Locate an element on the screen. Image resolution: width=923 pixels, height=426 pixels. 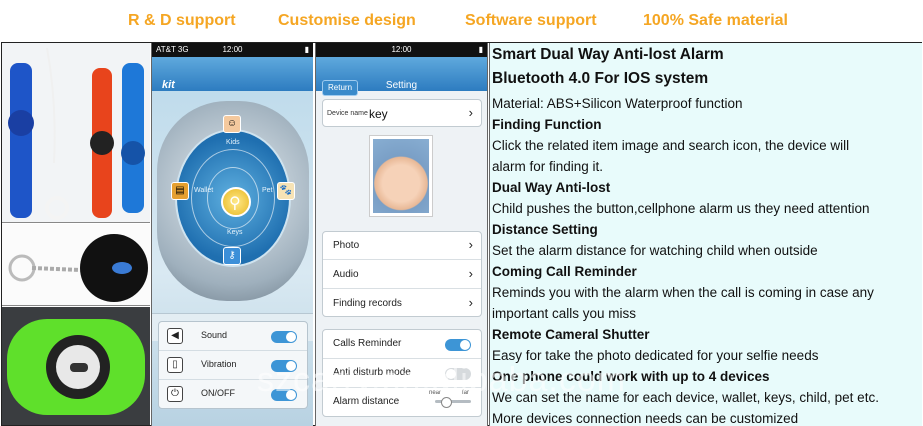
radar-dial: ⚲ ☺ Kids ▤ Wallet 🐾 Pet Keys ⚷ is located at coordinates (233, 201).